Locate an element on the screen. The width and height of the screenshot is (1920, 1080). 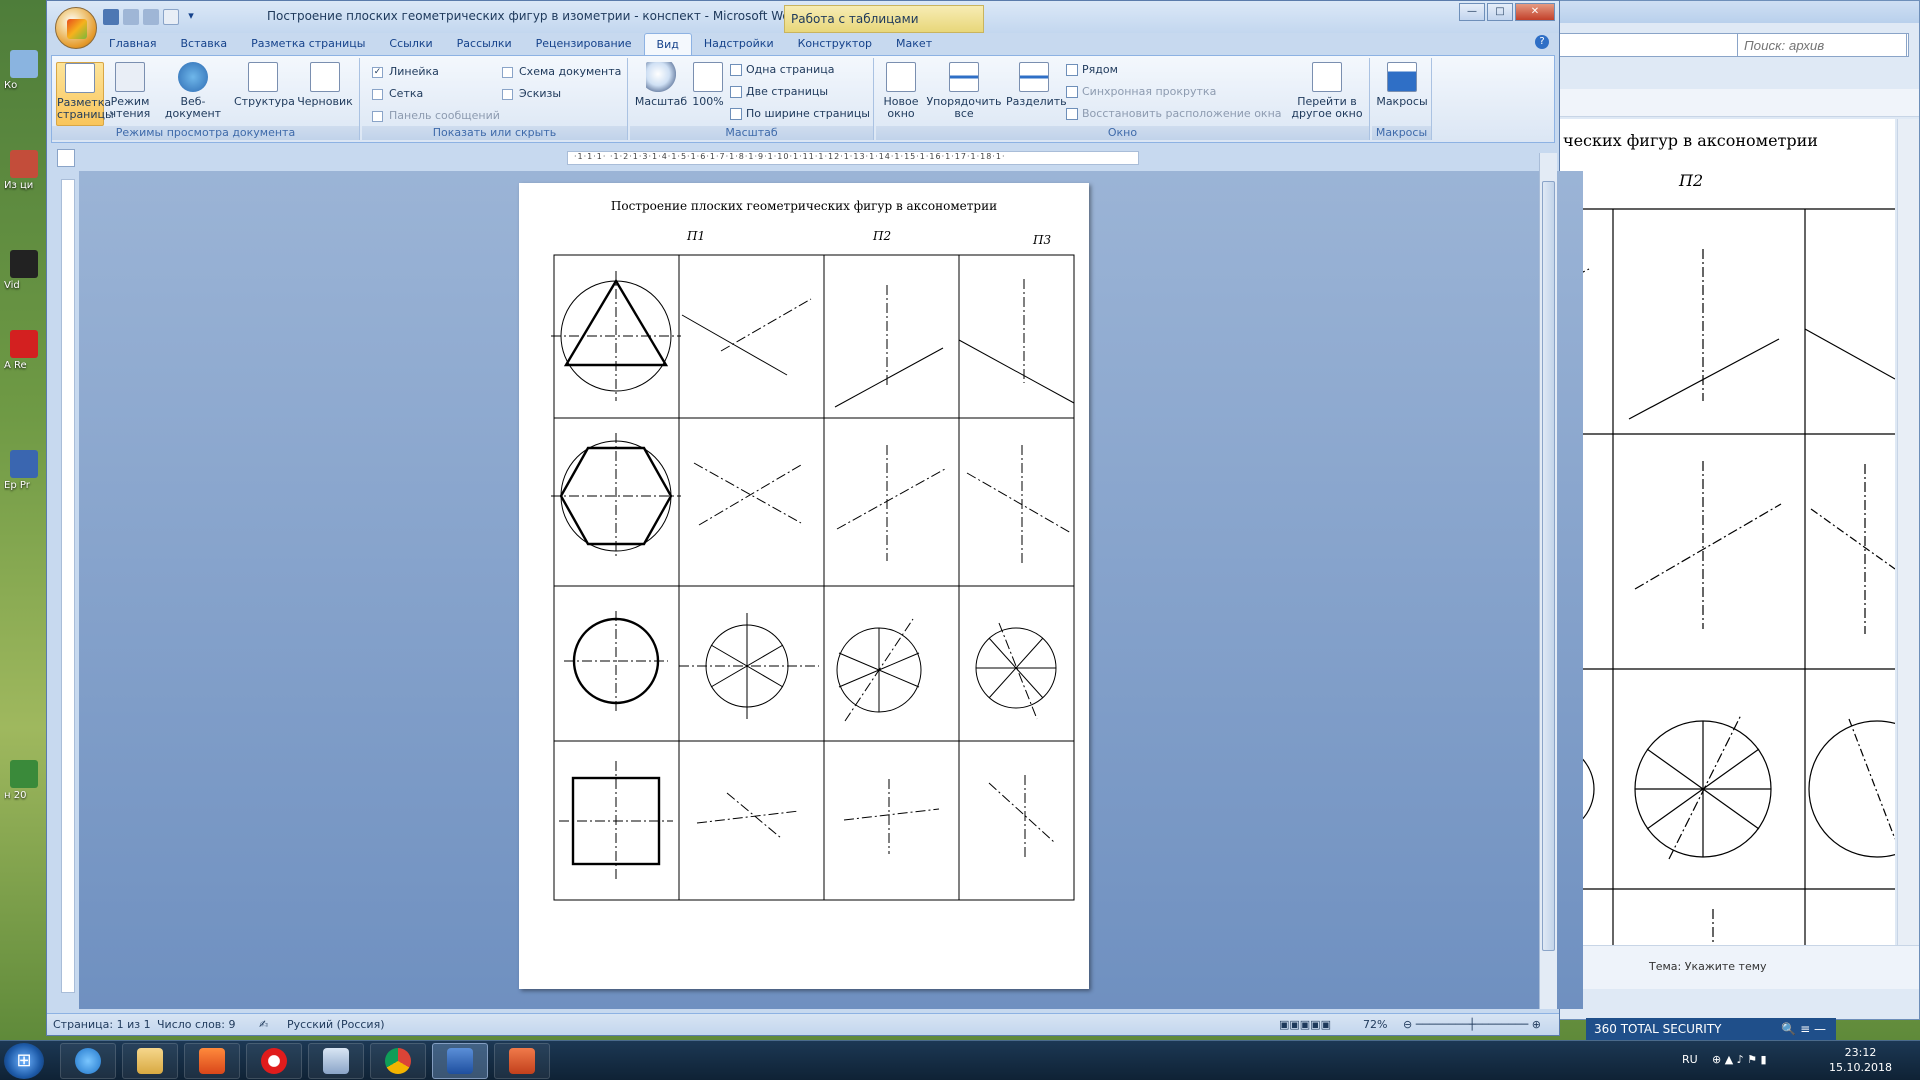
cell-circle is located at coordinates (616, 661).